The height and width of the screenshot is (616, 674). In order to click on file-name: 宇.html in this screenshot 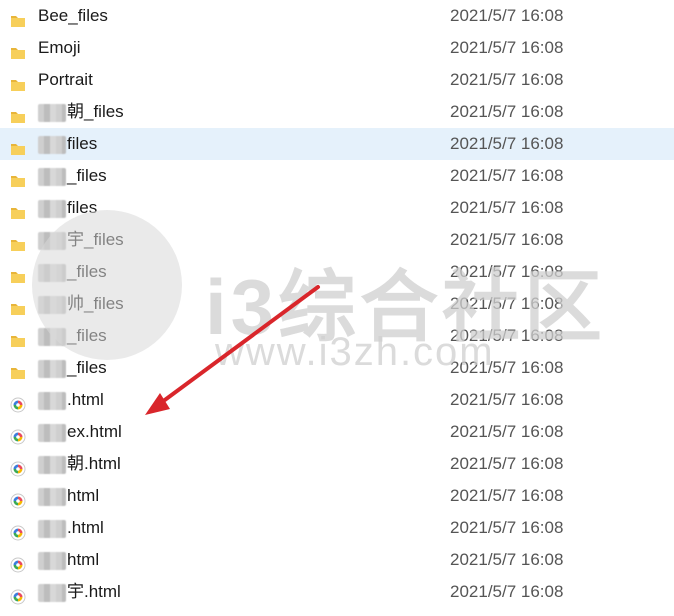, I will do `click(79, 592)`.